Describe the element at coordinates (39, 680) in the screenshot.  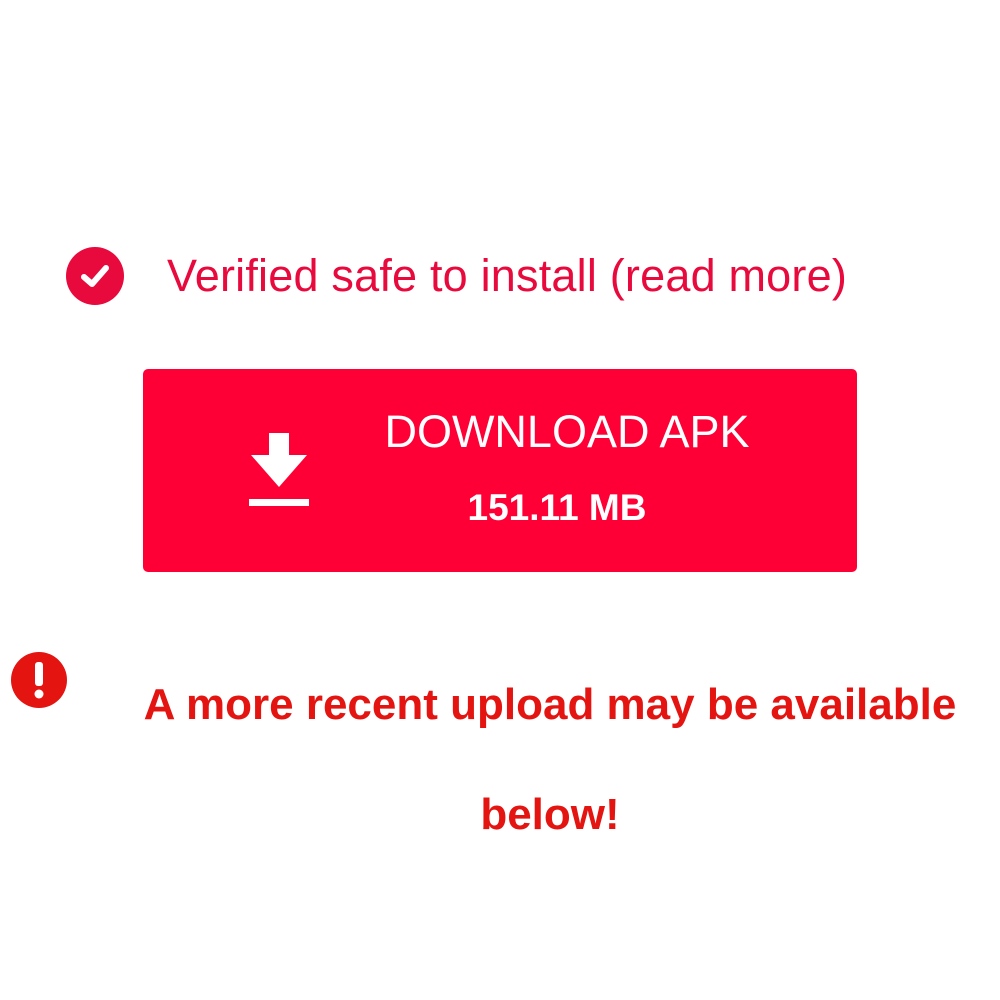
I see `exclamation-circle-icon` at that location.